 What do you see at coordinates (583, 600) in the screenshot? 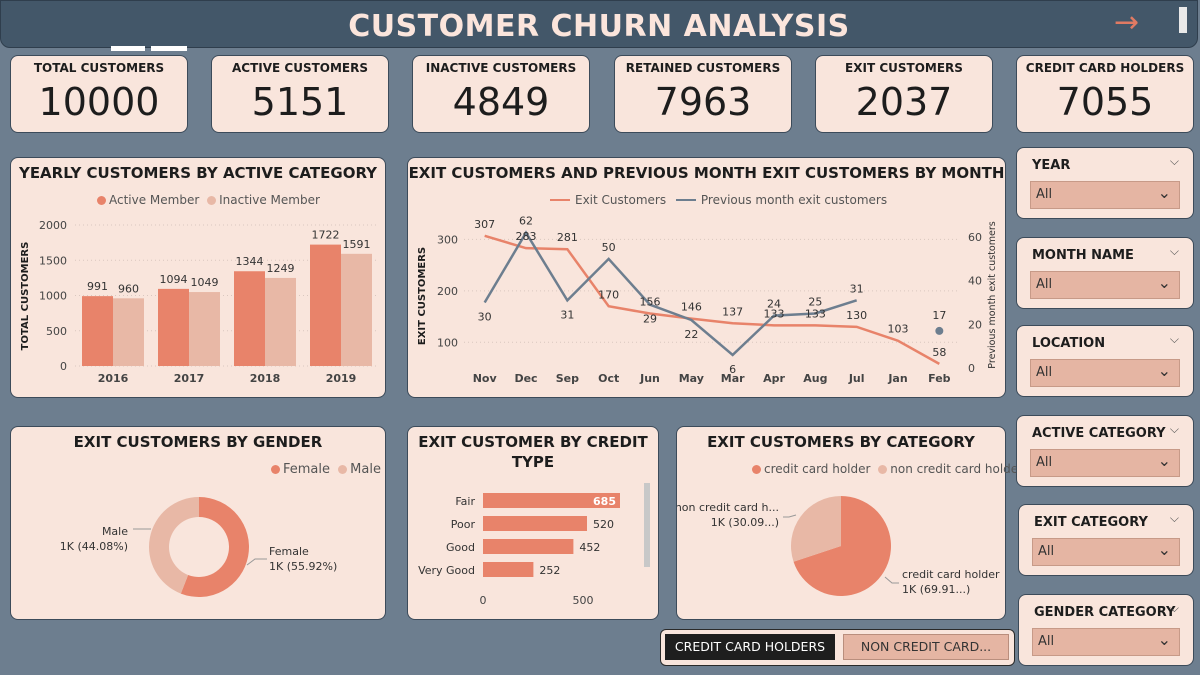
I see `x-tick-label: 500` at bounding box center [583, 600].